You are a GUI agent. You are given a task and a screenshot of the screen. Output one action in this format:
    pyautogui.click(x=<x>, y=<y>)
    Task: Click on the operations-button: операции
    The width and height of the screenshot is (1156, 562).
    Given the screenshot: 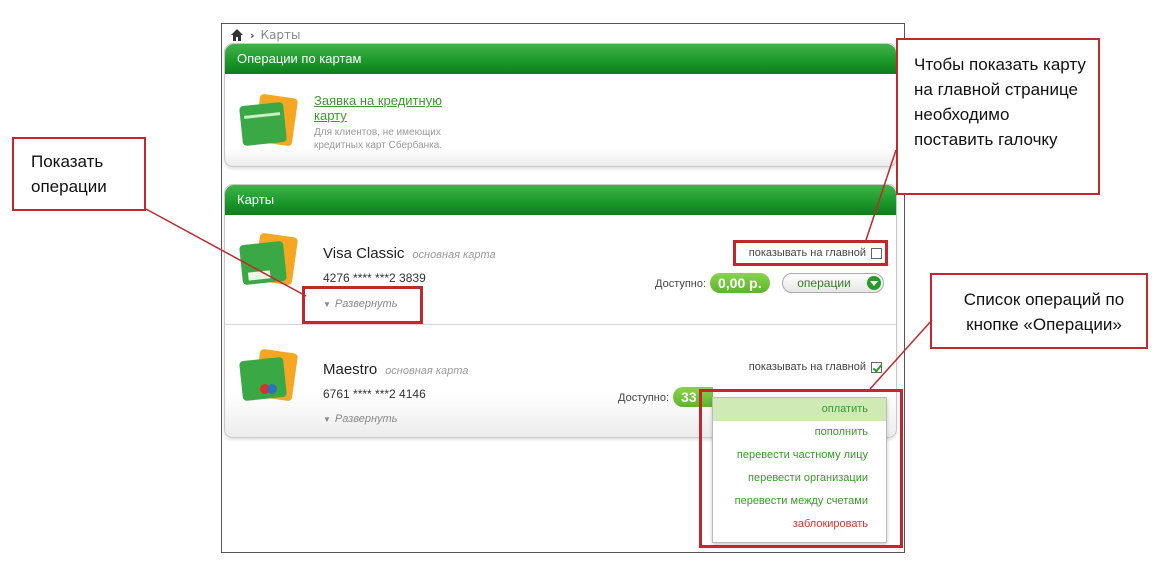 What is the action you would take?
    pyautogui.click(x=833, y=283)
    